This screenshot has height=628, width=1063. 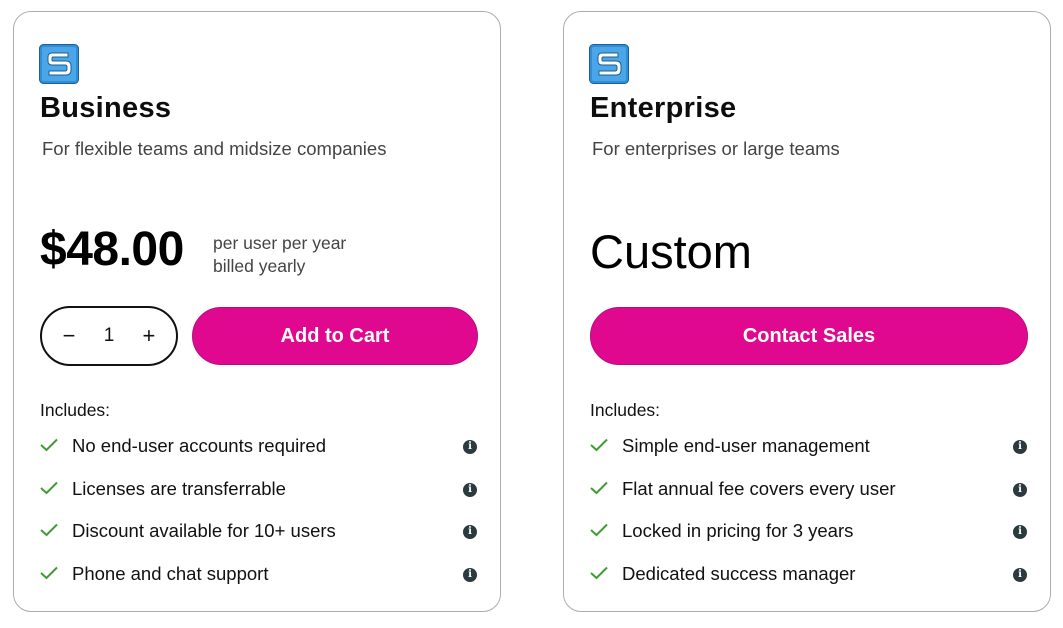 What do you see at coordinates (671, 251) in the screenshot?
I see `plan-price: Custom` at bounding box center [671, 251].